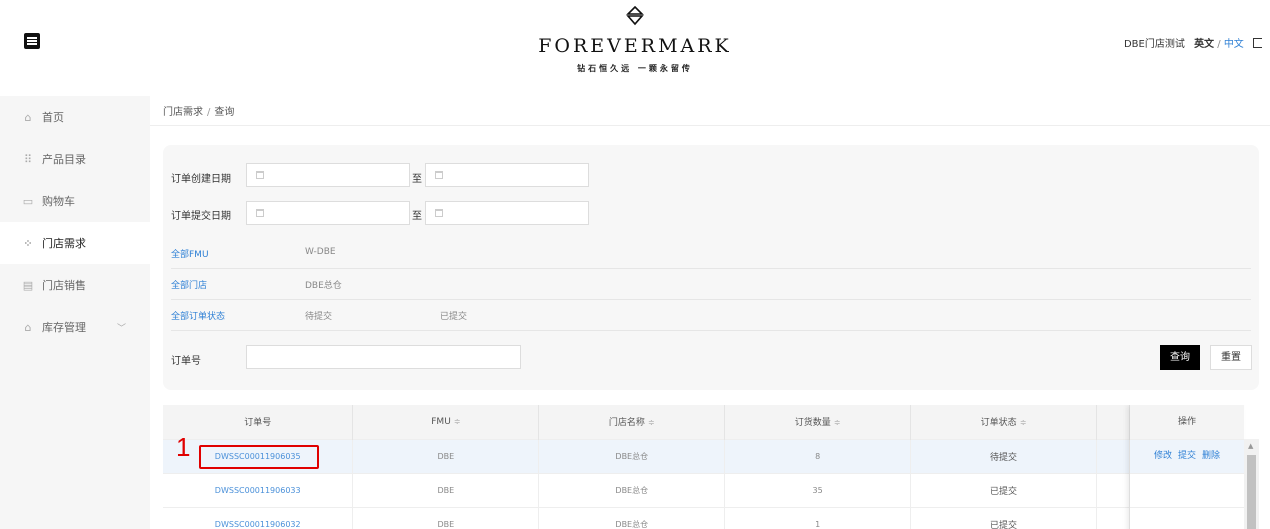  I want to click on breadcrumb-current: 查询, so click(224, 112).